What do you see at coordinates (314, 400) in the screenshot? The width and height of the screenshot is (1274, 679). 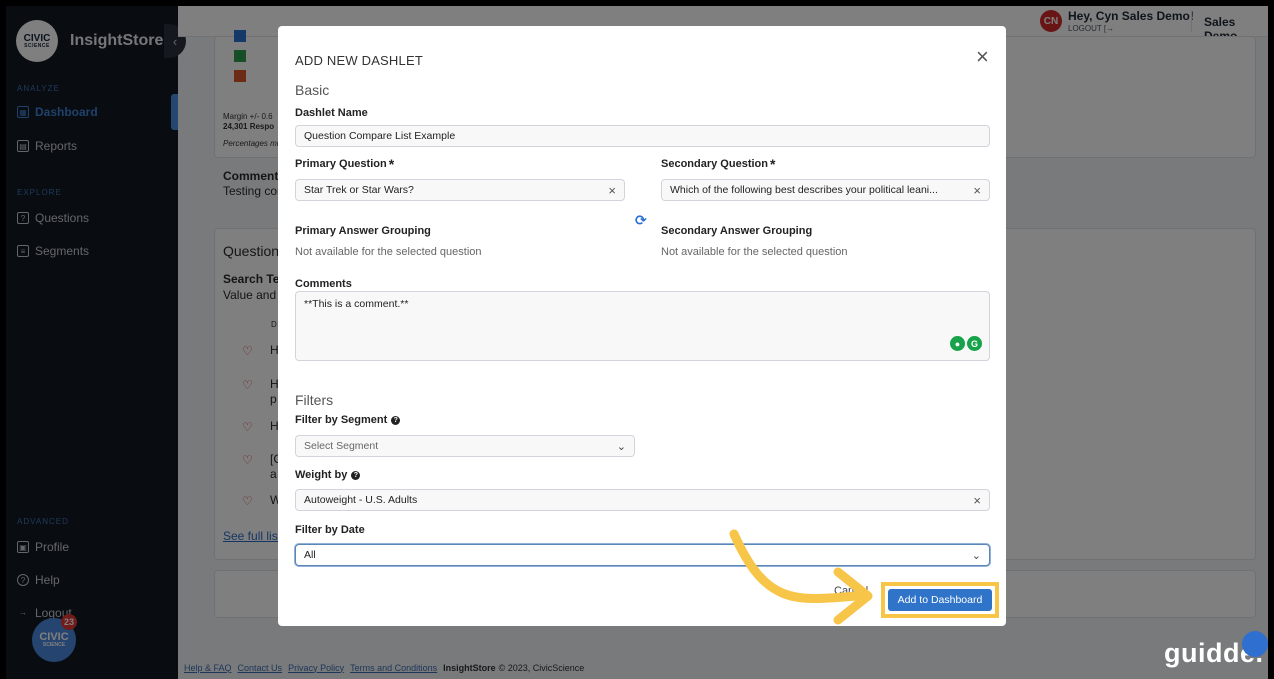 I see `filters-section-heading: Filters` at bounding box center [314, 400].